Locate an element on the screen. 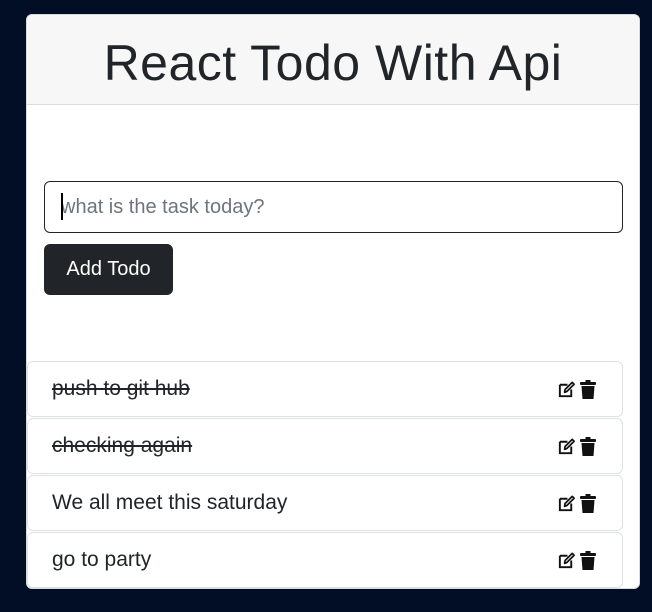 The image size is (652, 612). card-header: React Todo With Api is located at coordinates (333, 60).